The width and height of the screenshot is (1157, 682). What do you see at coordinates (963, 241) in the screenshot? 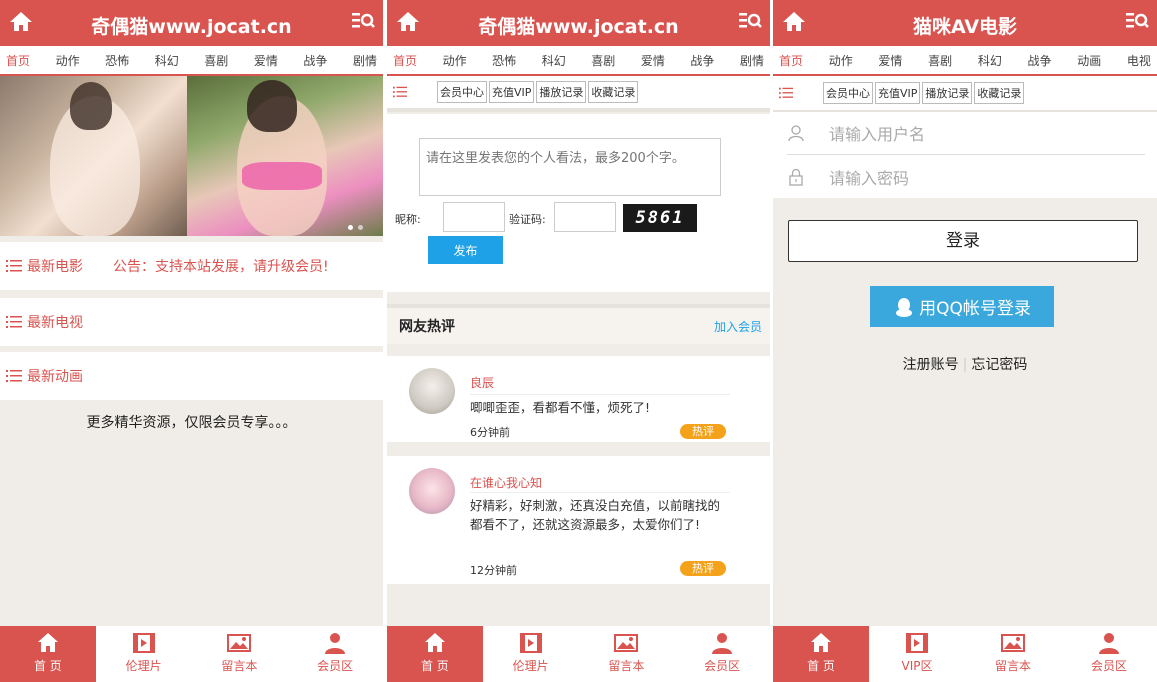
I see `login-button: 登录` at bounding box center [963, 241].